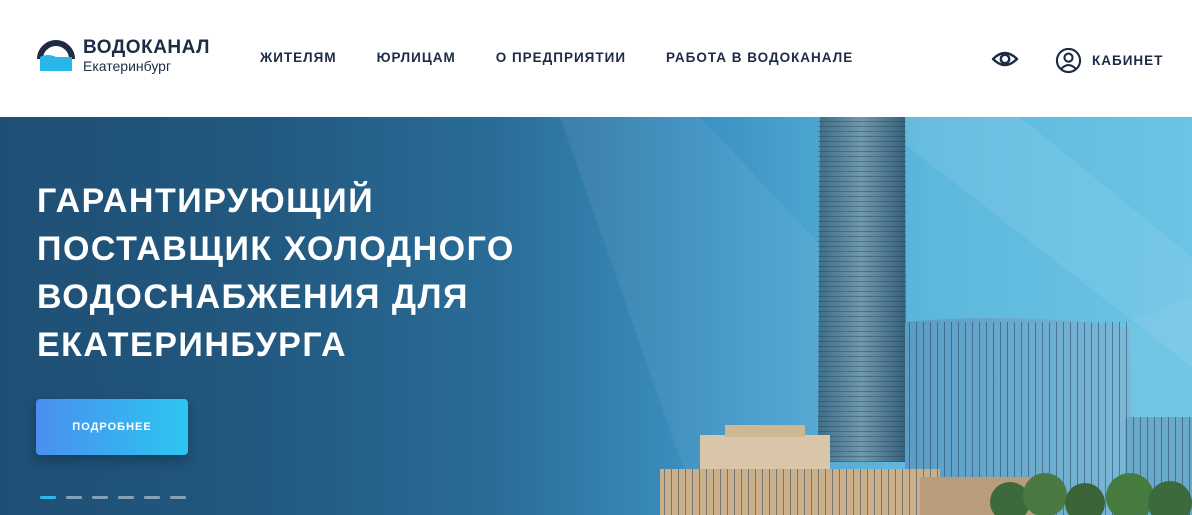 The image size is (1192, 515). I want to click on cabinet-label: КАБИНЕТ, so click(1128, 60).